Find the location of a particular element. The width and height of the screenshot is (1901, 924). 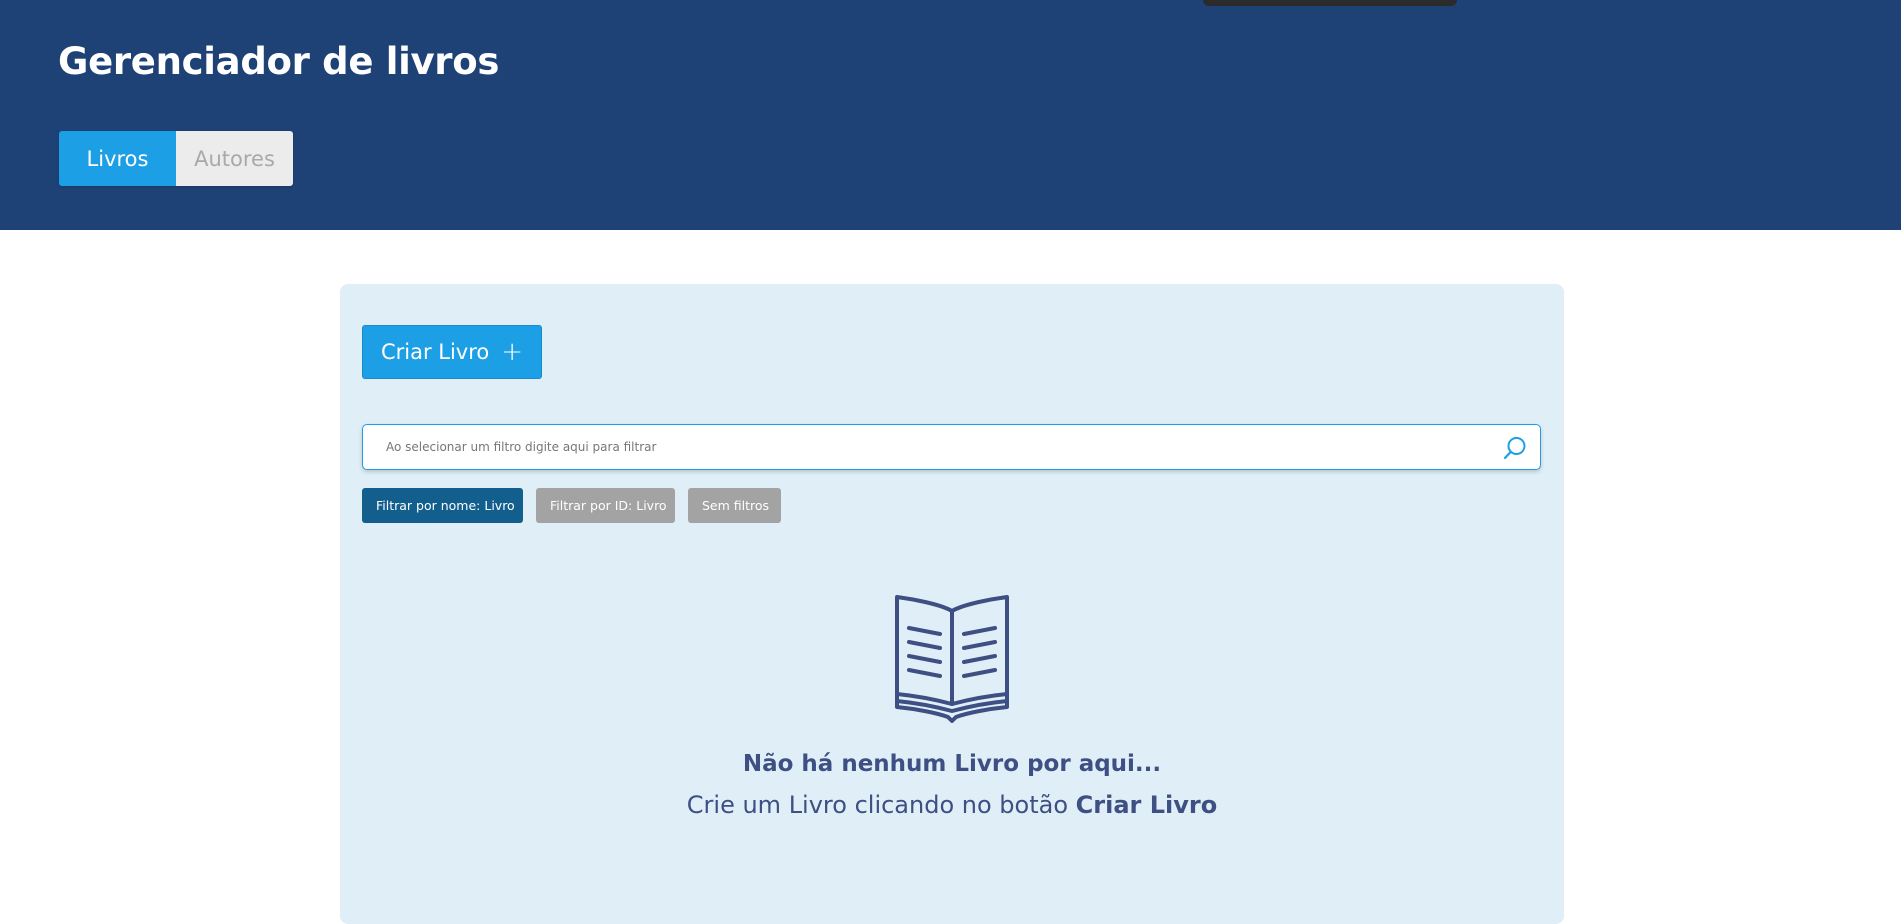

filter-by-id-button: Filtrar por ID: Livro is located at coordinates (605, 505).